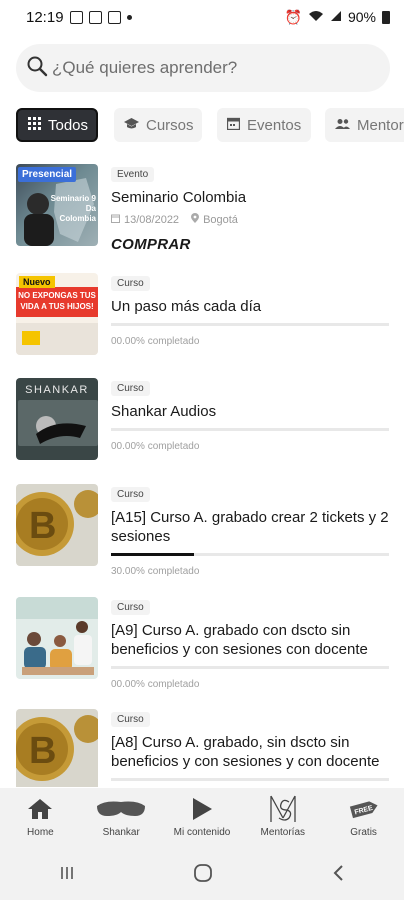 This screenshot has height=900, width=404. I want to click on item-title: Shankar Audios, so click(164, 411).